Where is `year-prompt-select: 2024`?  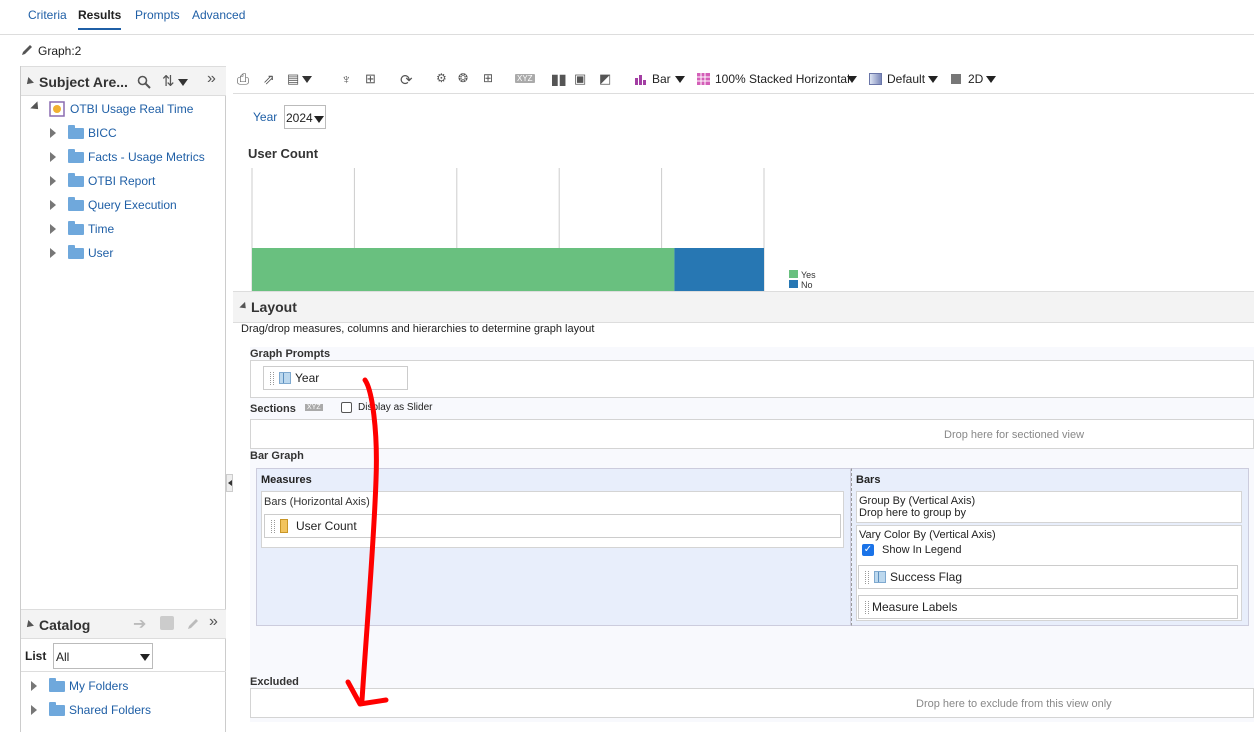 year-prompt-select: 2024 is located at coordinates (305, 117).